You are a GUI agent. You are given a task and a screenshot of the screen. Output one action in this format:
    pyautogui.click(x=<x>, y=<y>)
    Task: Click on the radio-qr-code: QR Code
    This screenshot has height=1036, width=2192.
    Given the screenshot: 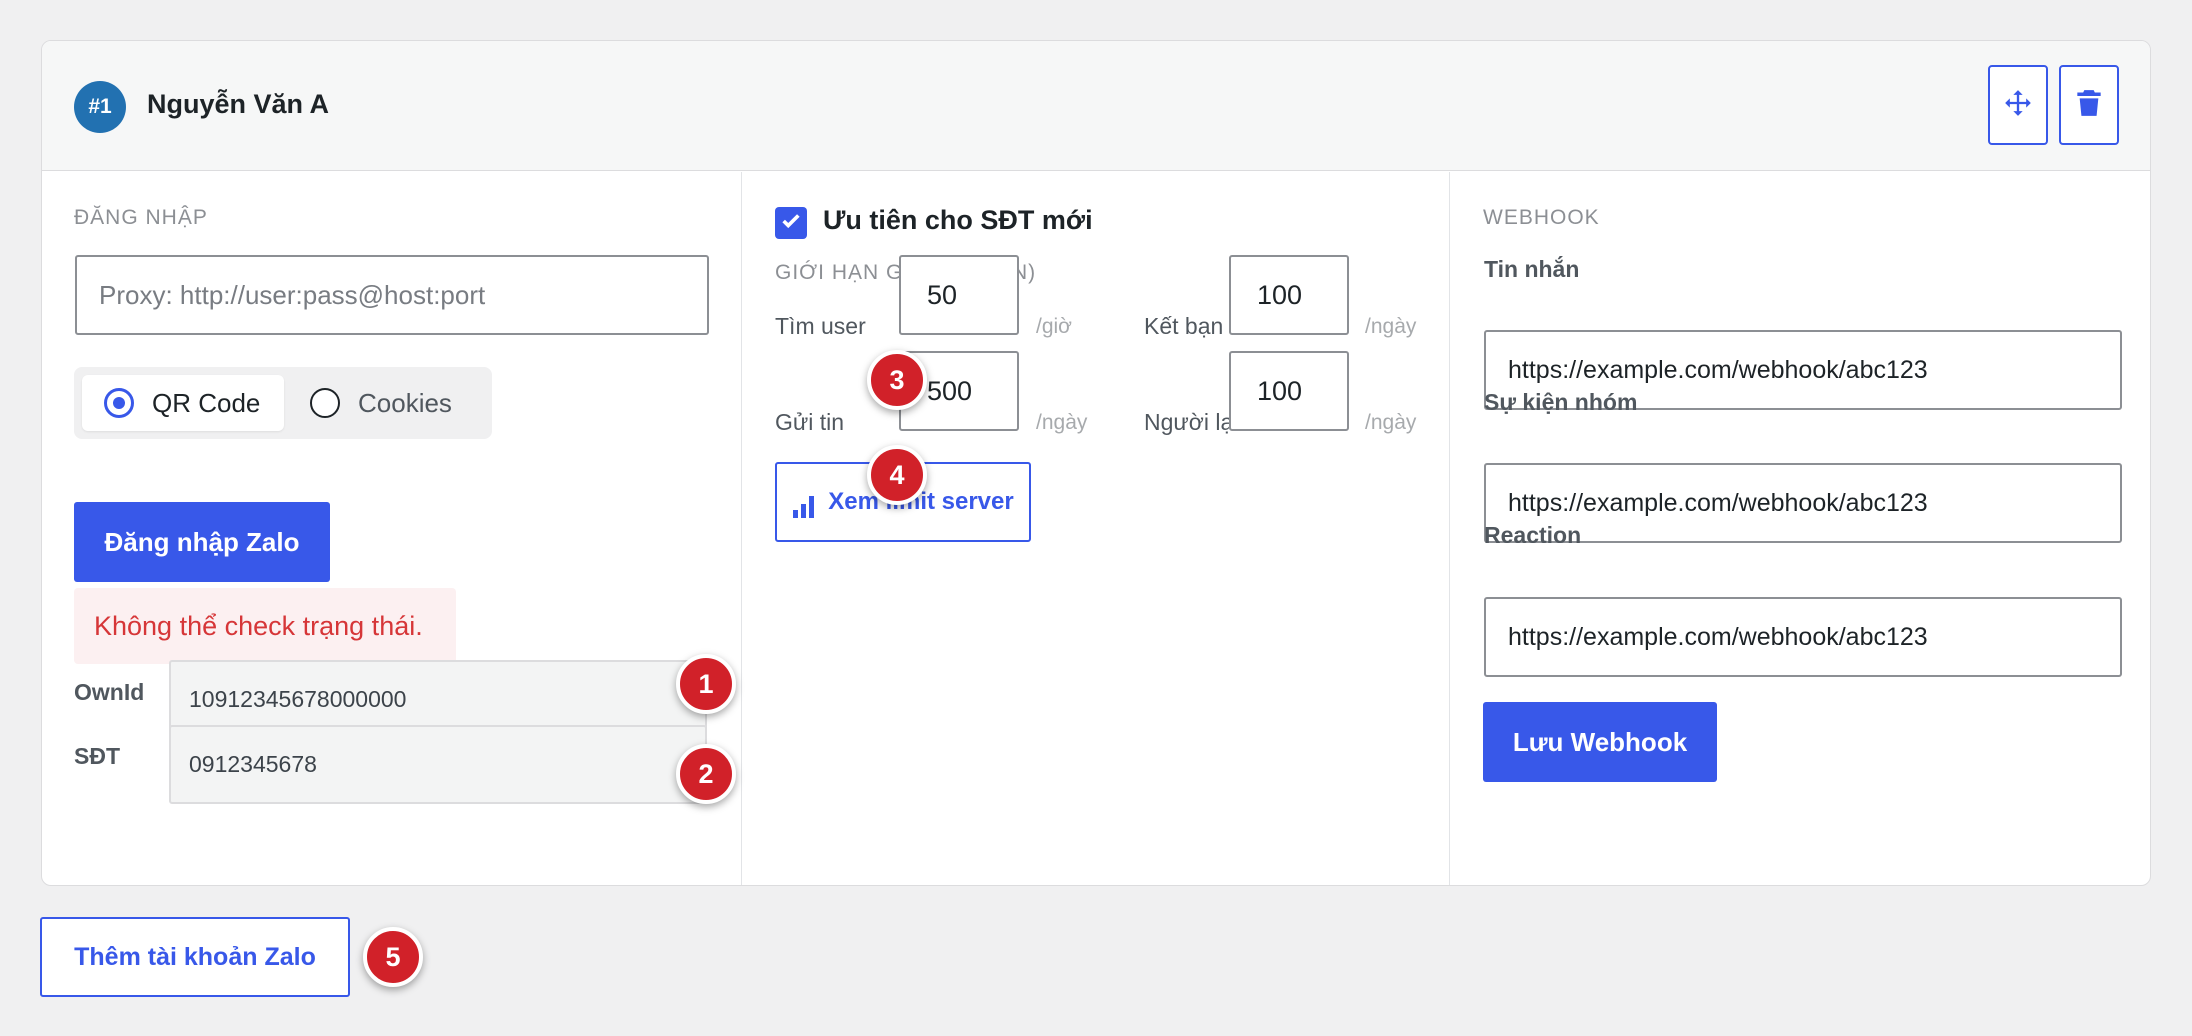 What is the action you would take?
    pyautogui.click(x=183, y=403)
    